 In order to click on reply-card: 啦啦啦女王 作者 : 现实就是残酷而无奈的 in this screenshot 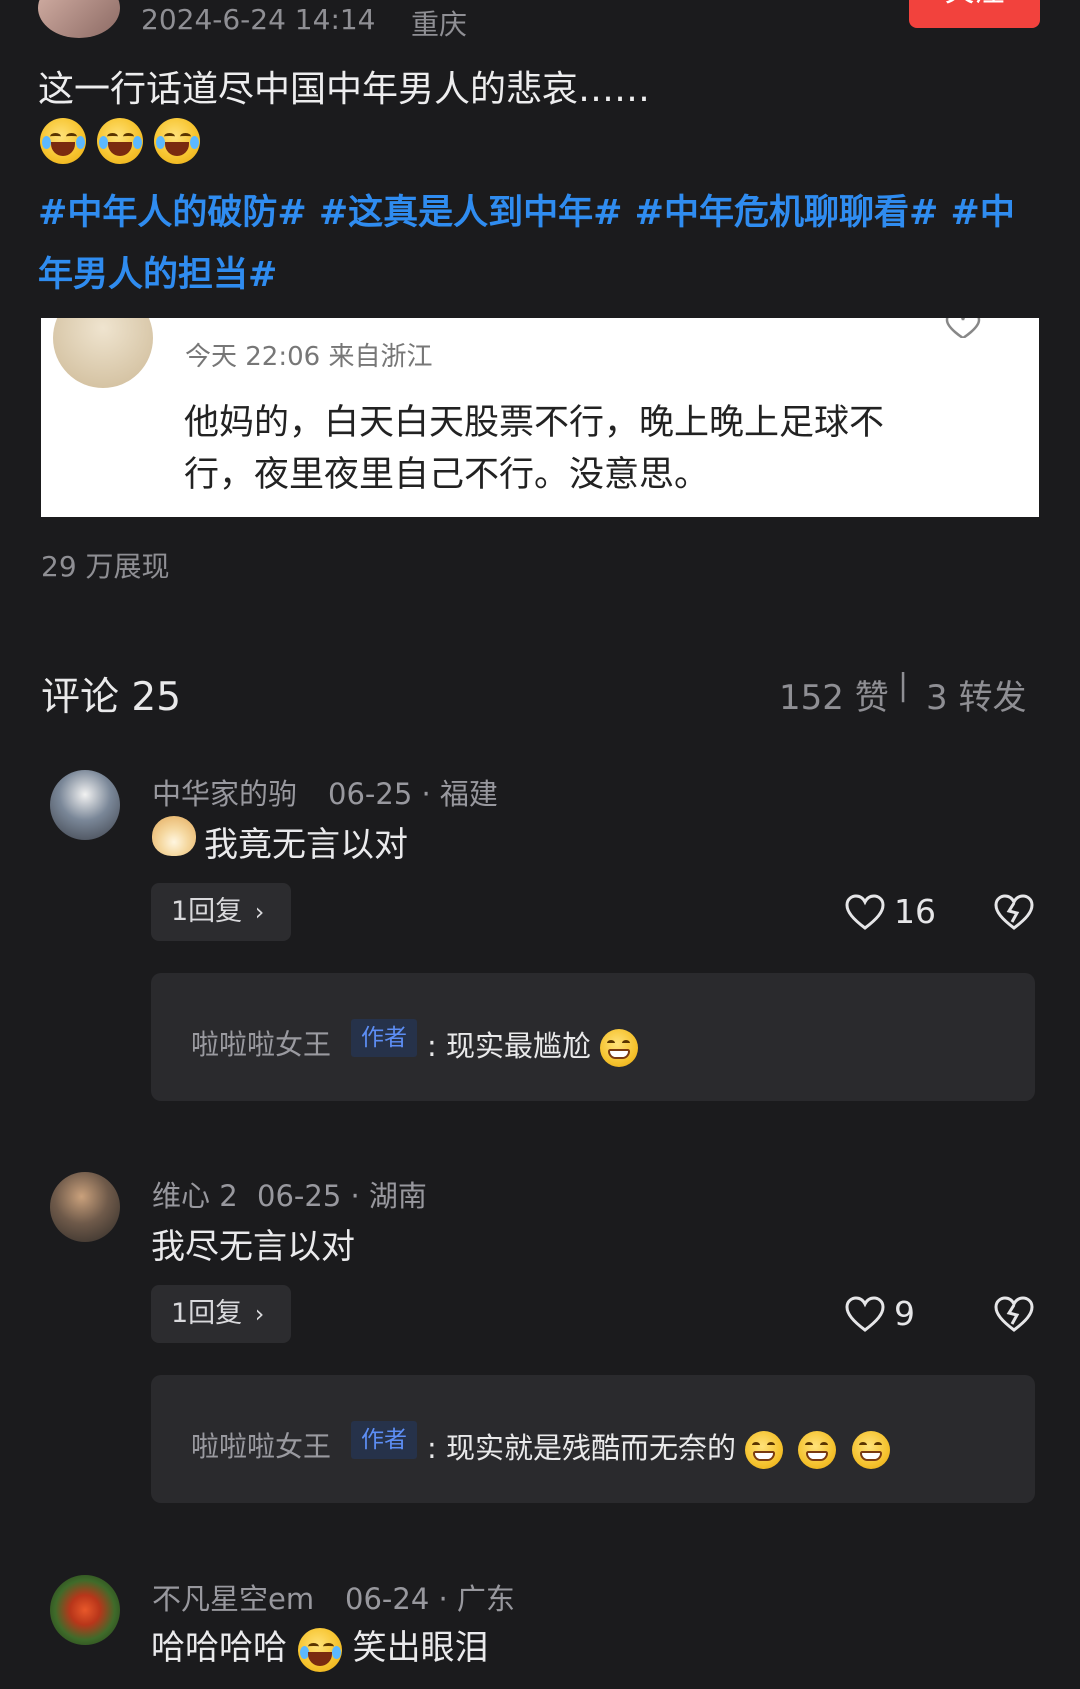, I will do `click(593, 1439)`.